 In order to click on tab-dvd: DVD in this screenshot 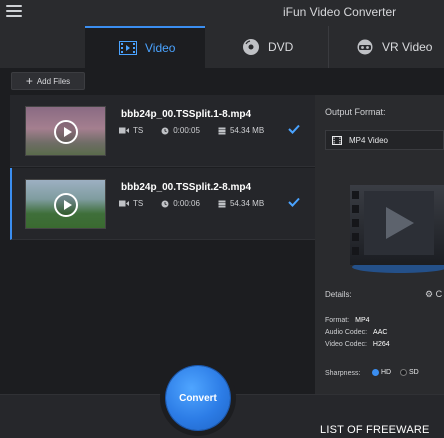, I will do `click(267, 47)`.